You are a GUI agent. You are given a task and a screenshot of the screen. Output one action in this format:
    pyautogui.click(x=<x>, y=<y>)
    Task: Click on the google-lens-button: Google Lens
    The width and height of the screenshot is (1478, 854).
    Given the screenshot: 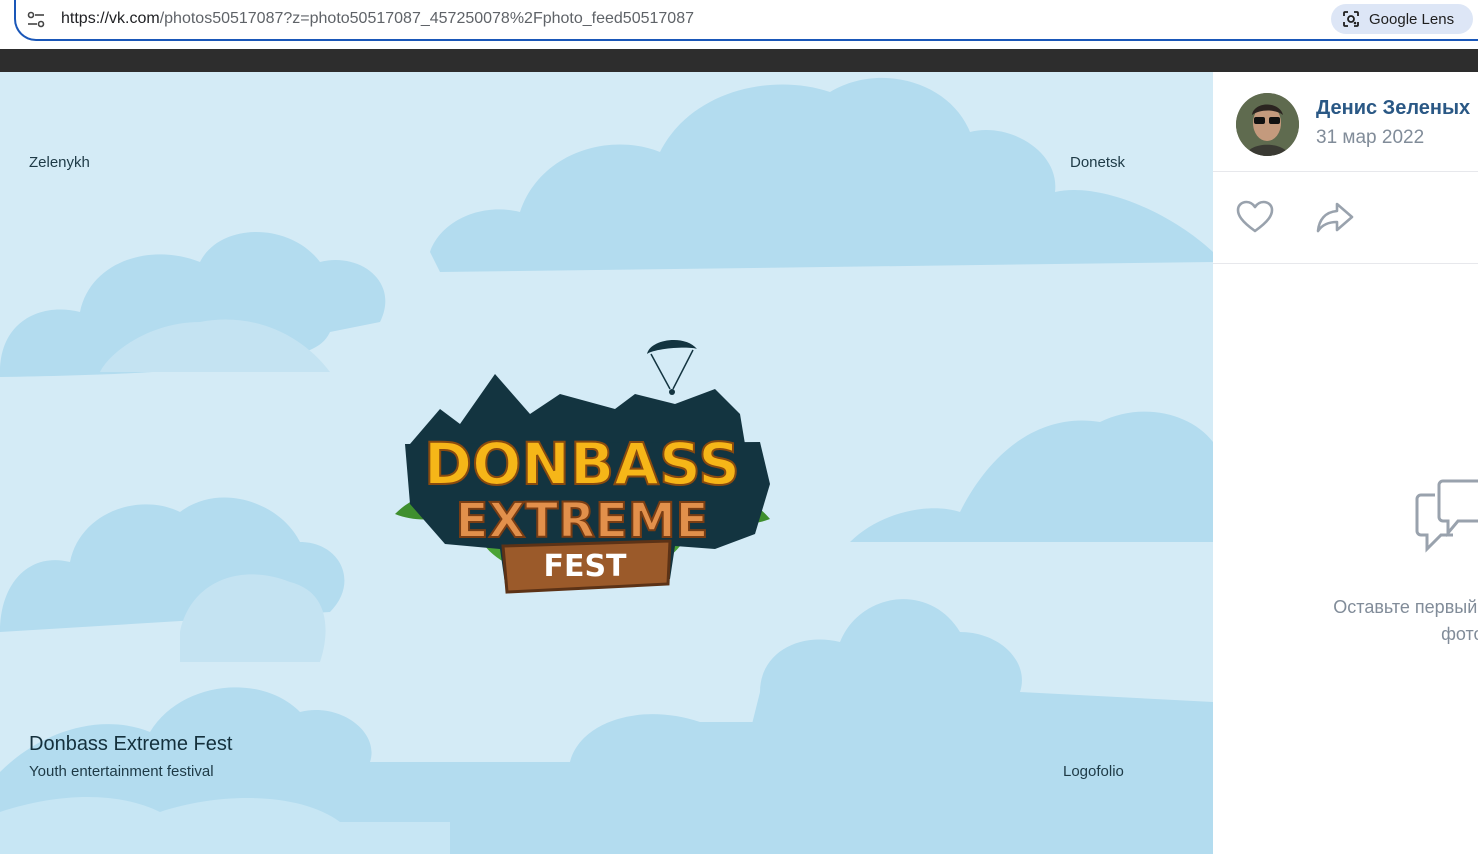 What is the action you would take?
    pyautogui.click(x=1402, y=19)
    